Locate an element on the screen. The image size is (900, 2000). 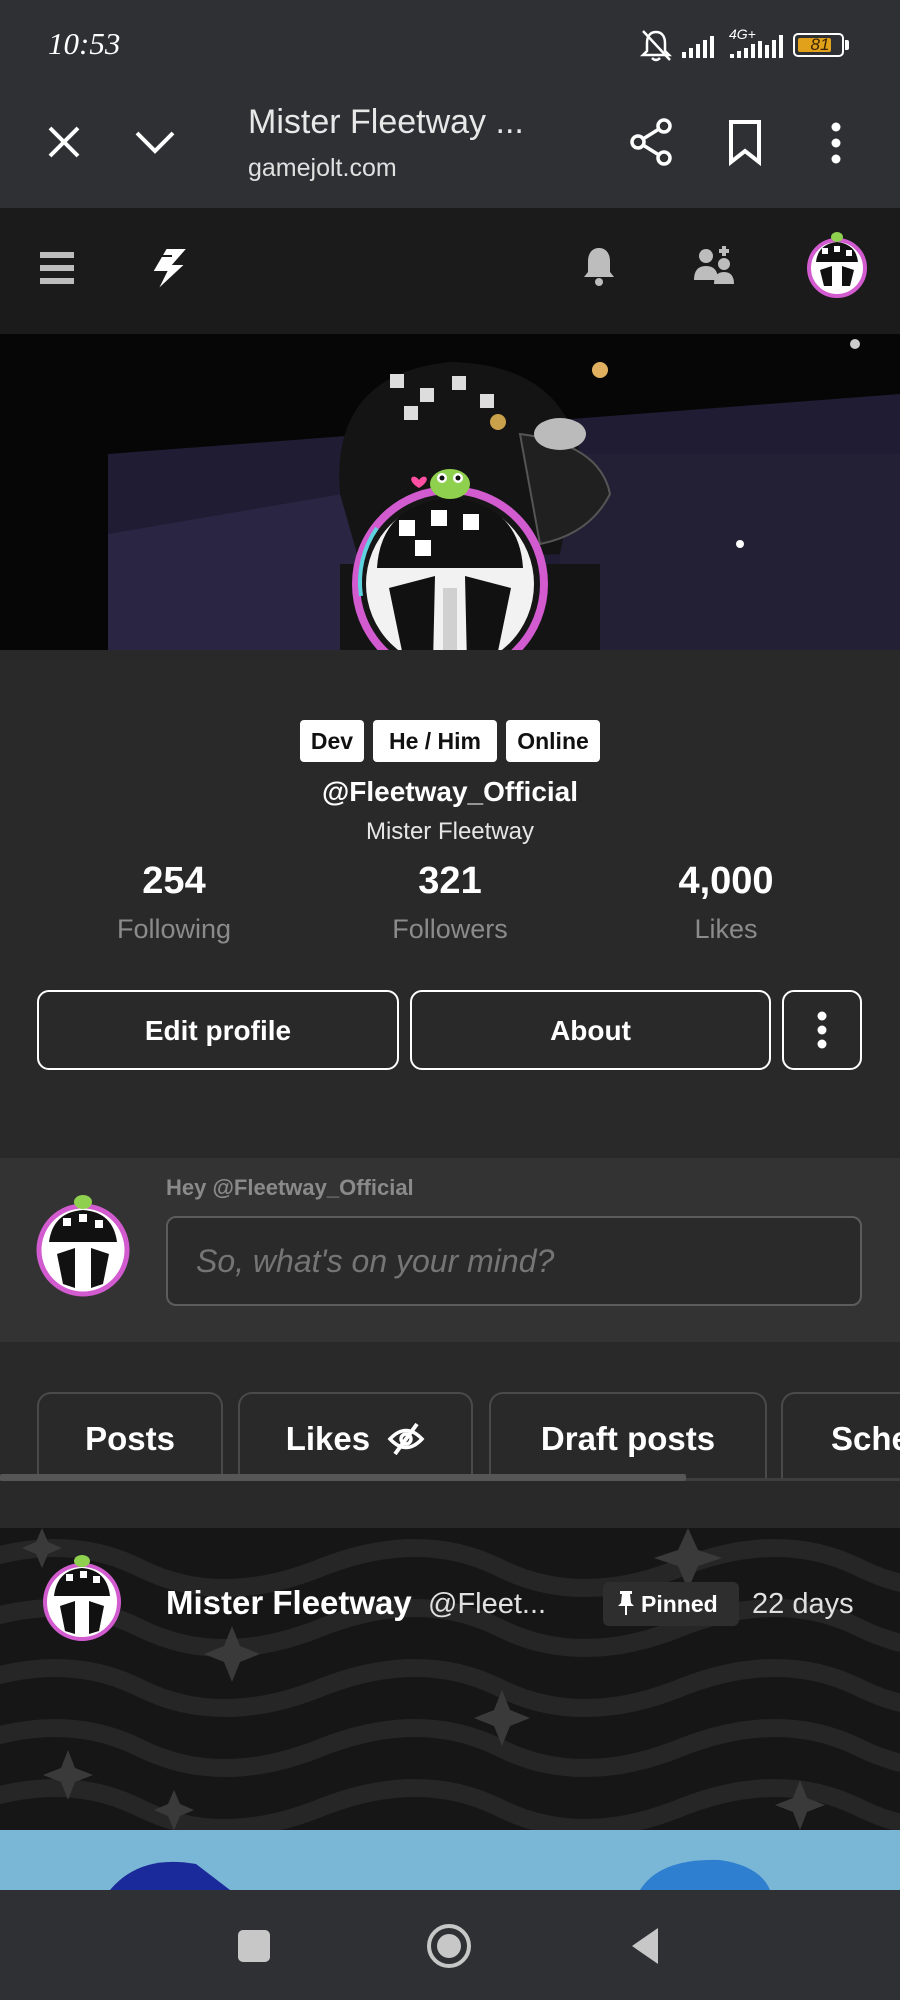
site-nav is located at coordinates (450, 271).